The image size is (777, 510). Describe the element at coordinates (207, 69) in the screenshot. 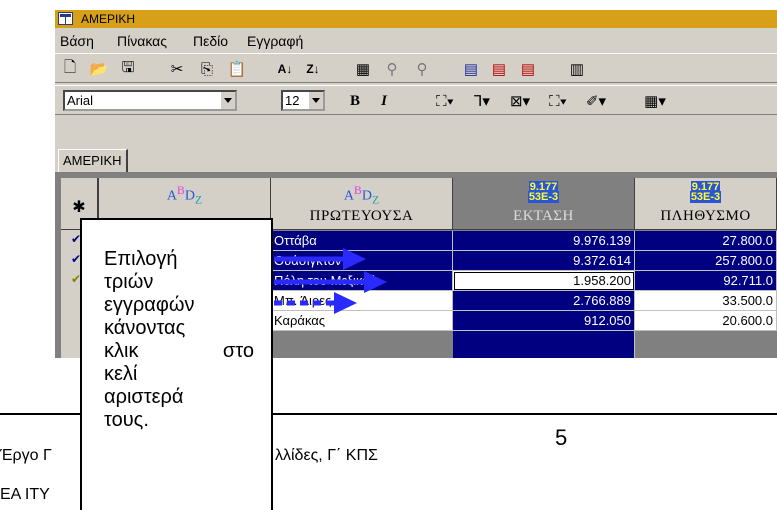

I see `copy-icon: ⎘` at that location.